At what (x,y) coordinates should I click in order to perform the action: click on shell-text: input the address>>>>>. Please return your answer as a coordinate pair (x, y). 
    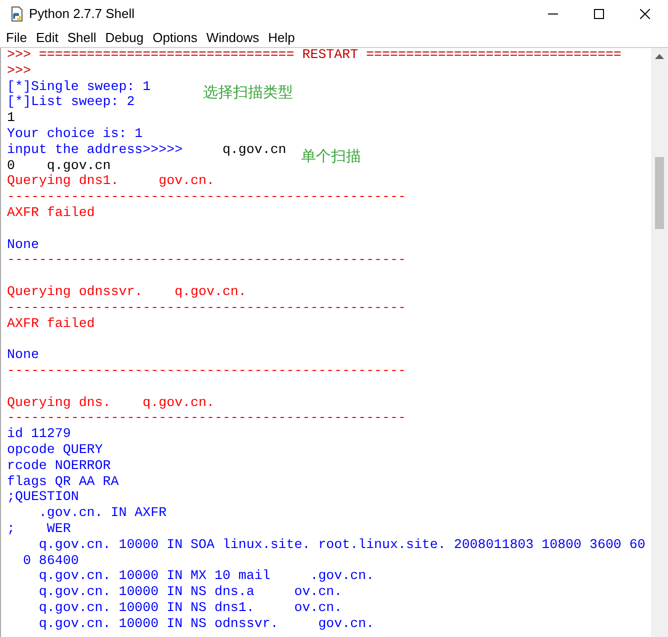
    Looking at the image, I should click on (95, 150).